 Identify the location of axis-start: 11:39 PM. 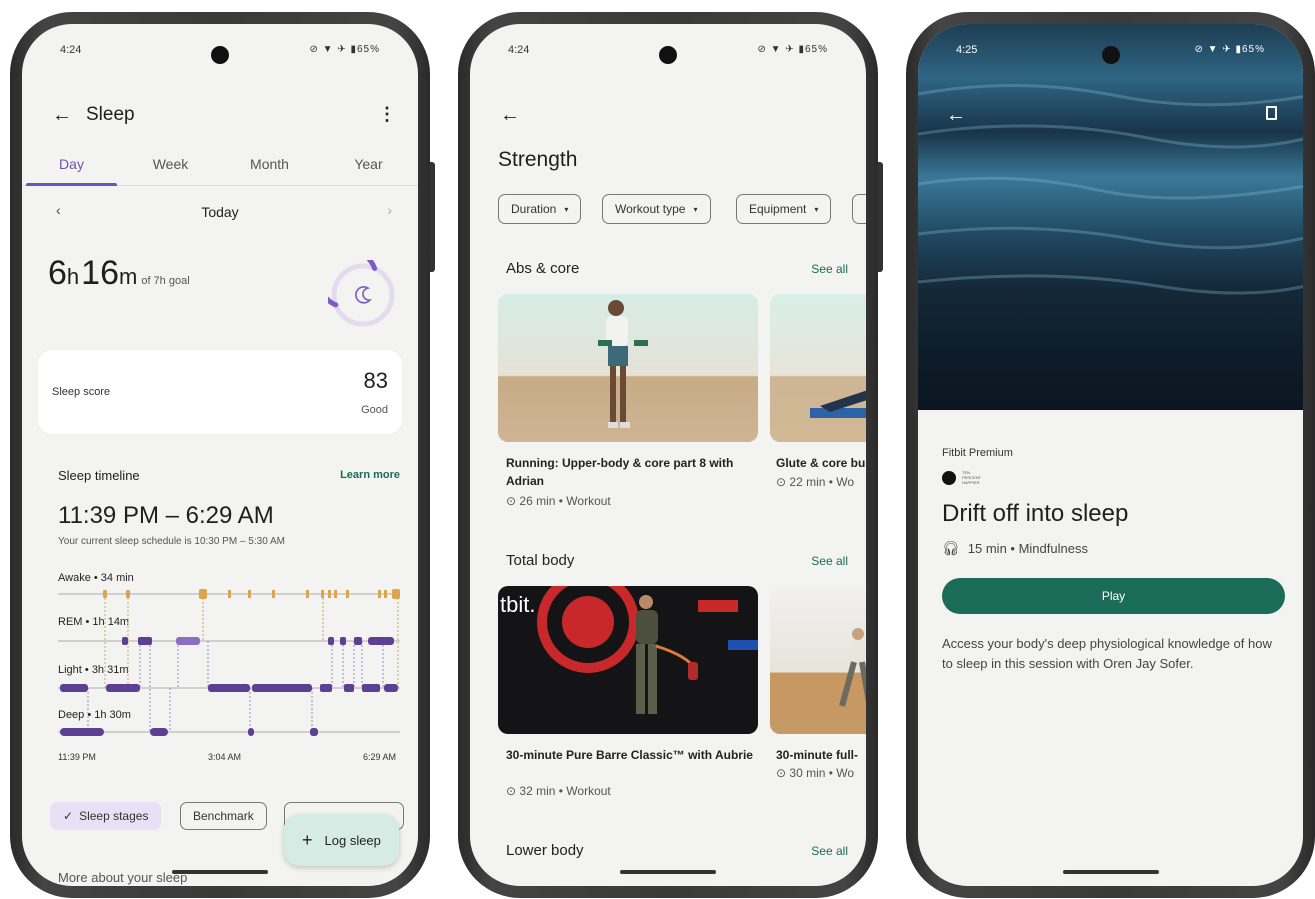
(77, 757).